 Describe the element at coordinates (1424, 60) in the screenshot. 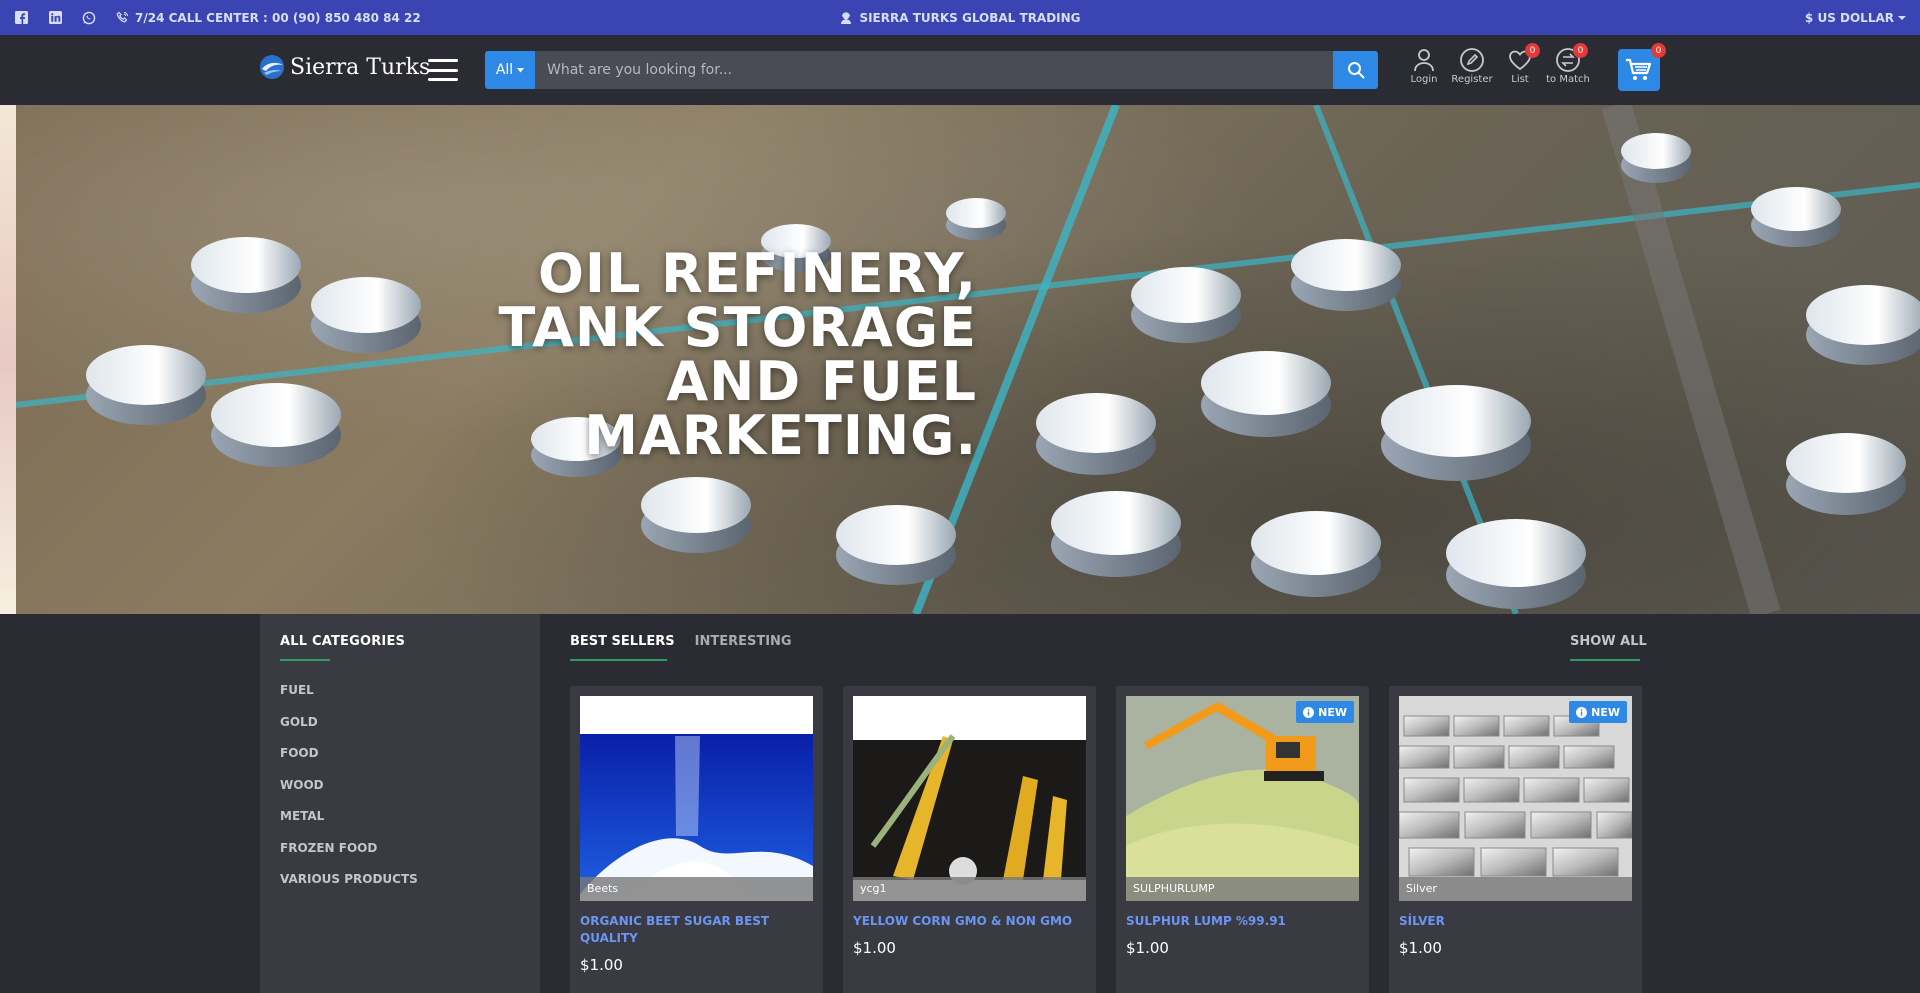

I see `user-icon` at that location.